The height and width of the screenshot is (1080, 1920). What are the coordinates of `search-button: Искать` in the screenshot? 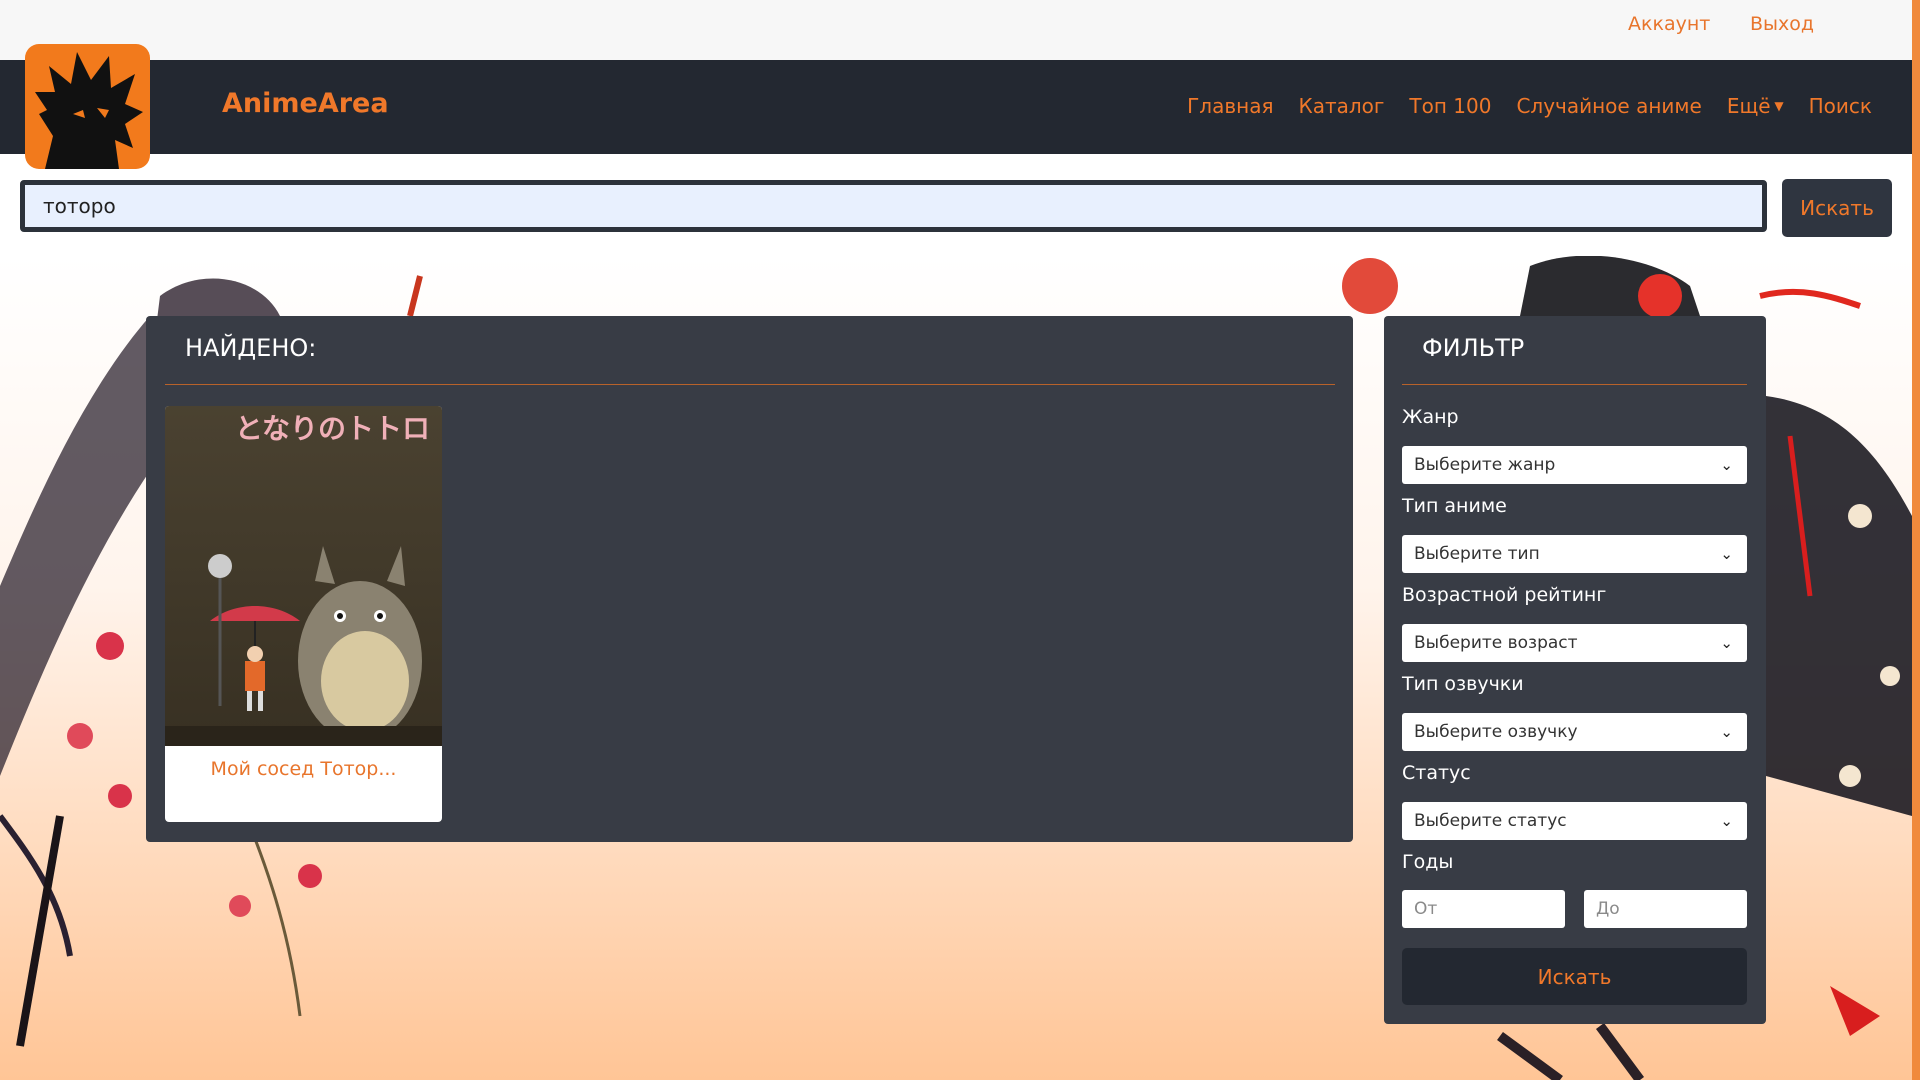 It's located at (1837, 208).